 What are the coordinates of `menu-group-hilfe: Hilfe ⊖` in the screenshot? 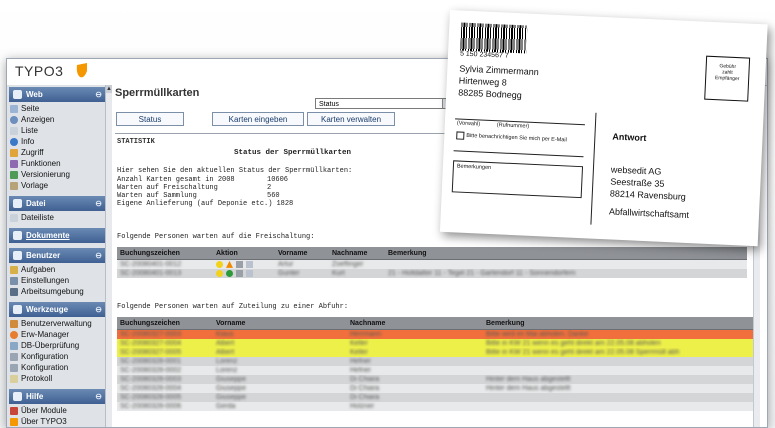 It's located at (59, 396).